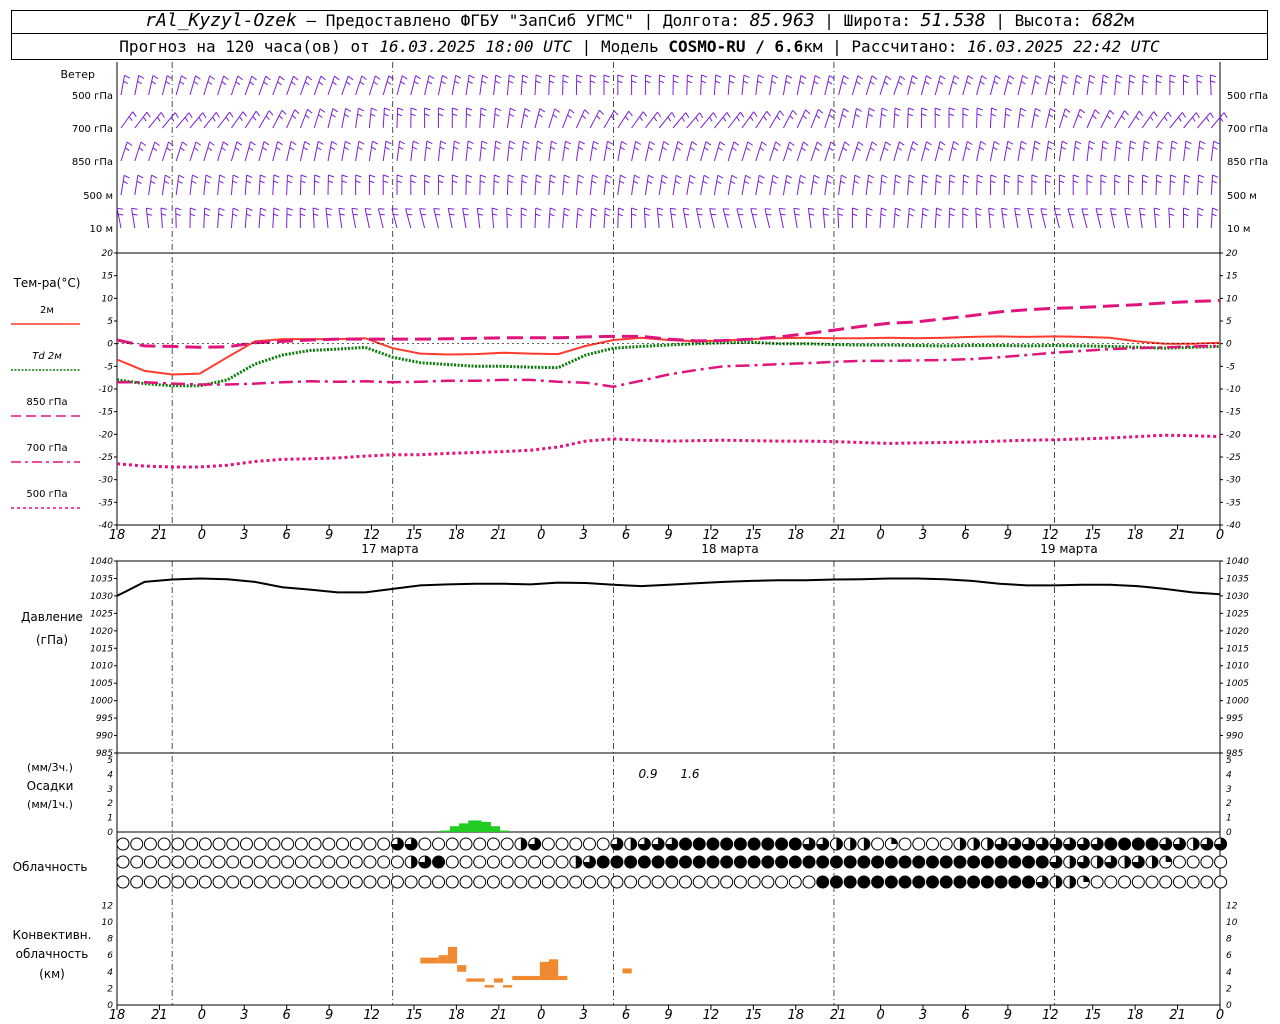  I want to click on temperature-ytick-right: 5, so click(1229, 322).